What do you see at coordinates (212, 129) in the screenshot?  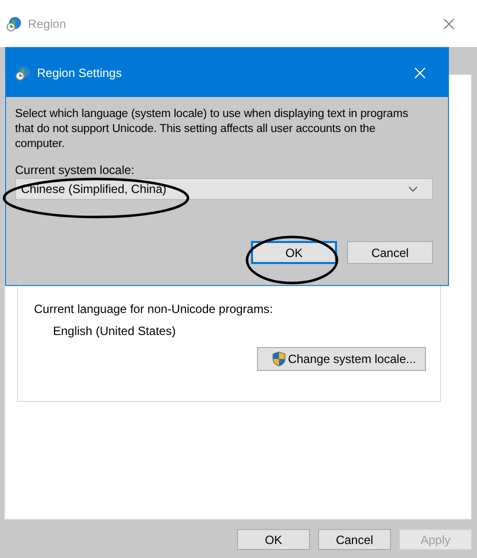 I see `description-text: Select which language (system locale) to use when displaying text in programs that do not support Unicode. This setting affects all user accounts on the computer.` at bounding box center [212, 129].